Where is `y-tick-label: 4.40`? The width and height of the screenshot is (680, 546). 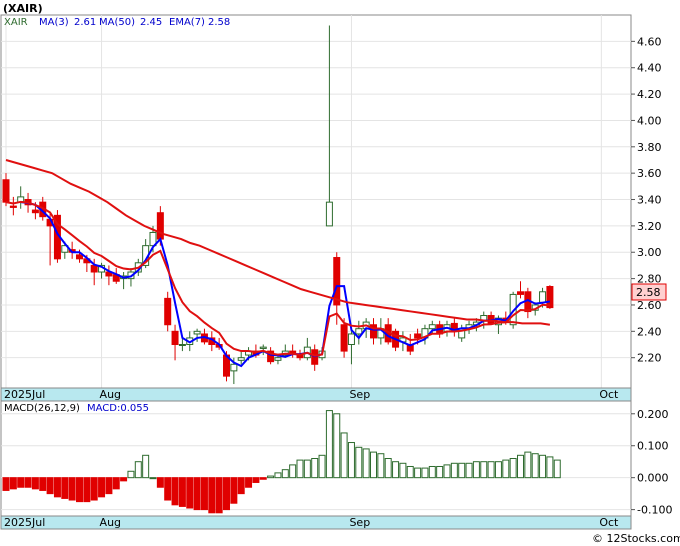 y-tick-label: 4.40 is located at coordinates (649, 68).